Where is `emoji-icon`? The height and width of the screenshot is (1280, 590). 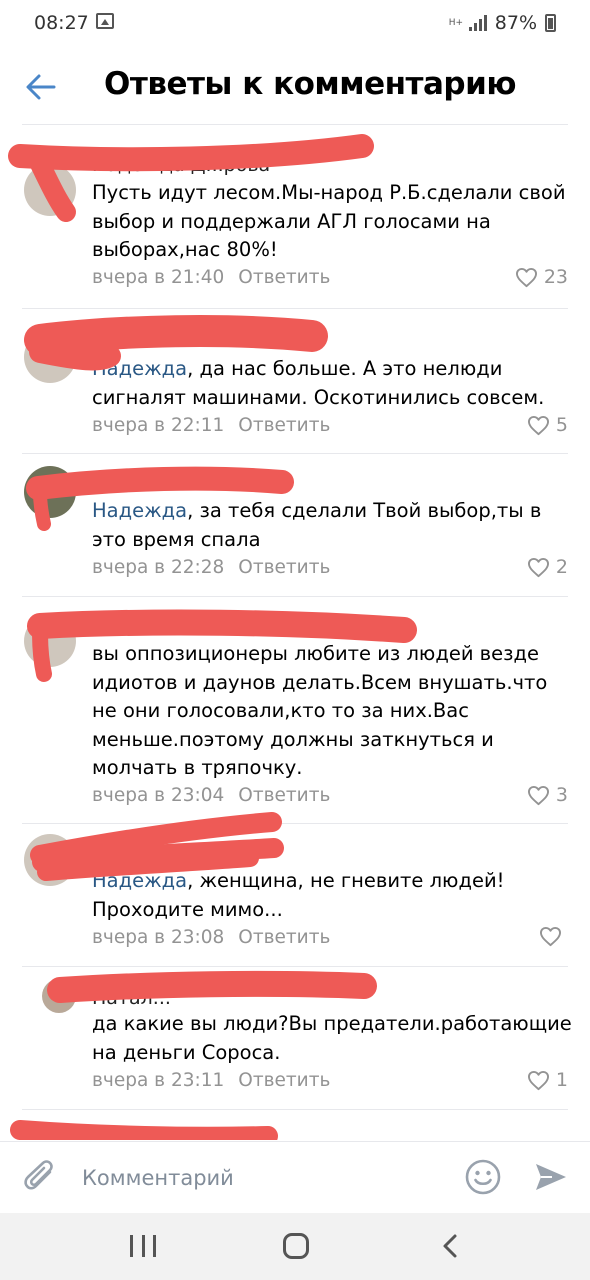
emoji-icon is located at coordinates (483, 1177).